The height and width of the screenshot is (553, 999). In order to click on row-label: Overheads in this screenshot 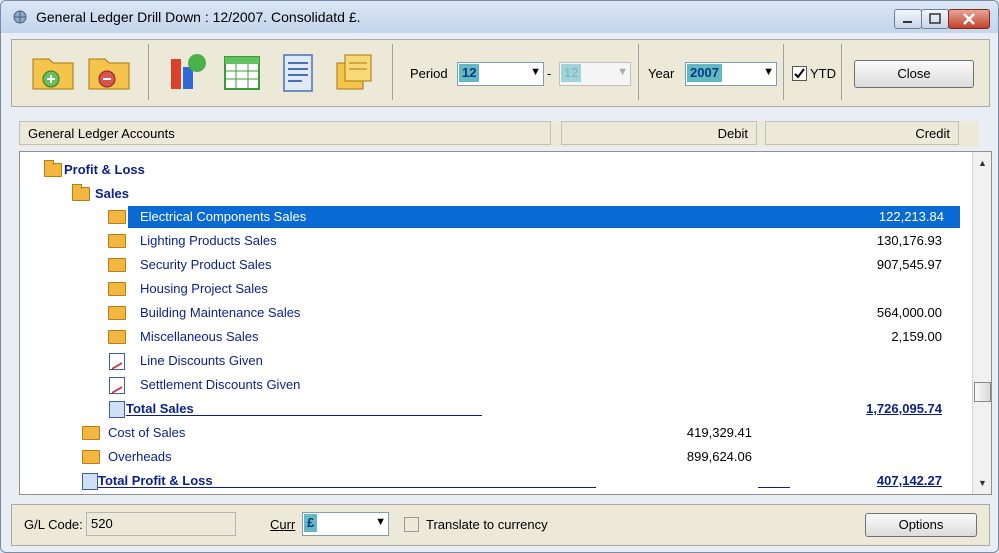, I will do `click(140, 456)`.